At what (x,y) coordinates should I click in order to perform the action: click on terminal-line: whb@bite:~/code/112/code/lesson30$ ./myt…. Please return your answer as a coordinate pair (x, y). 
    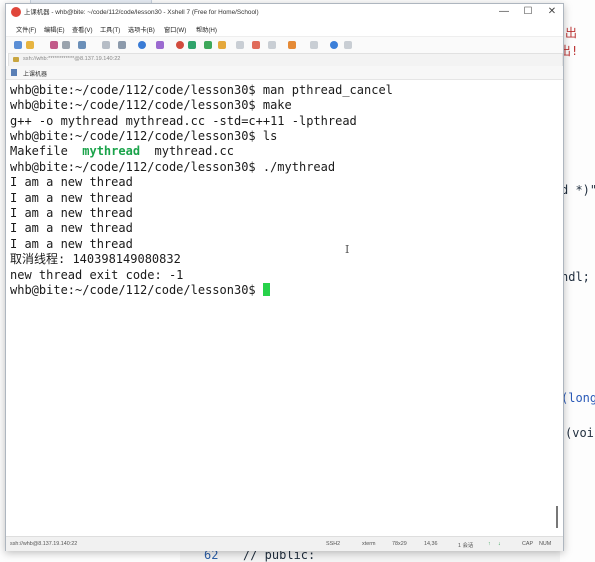
    Looking at the image, I should click on (173, 167).